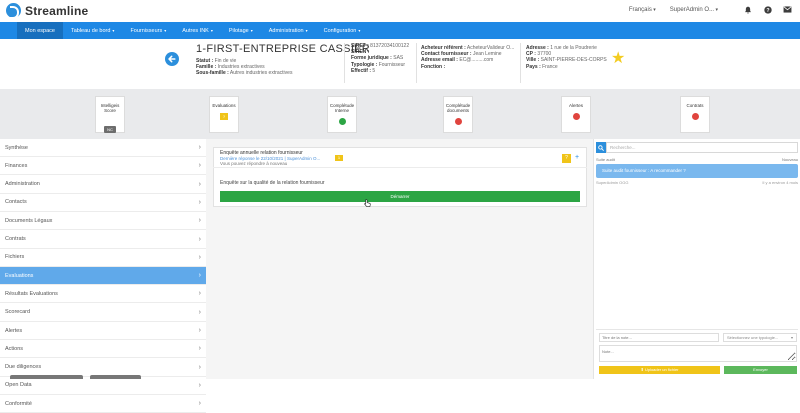 This screenshot has width=800, height=413. Describe the element at coordinates (288, 30) in the screenshot. I see `nav-item-6: Administration ▾` at that location.